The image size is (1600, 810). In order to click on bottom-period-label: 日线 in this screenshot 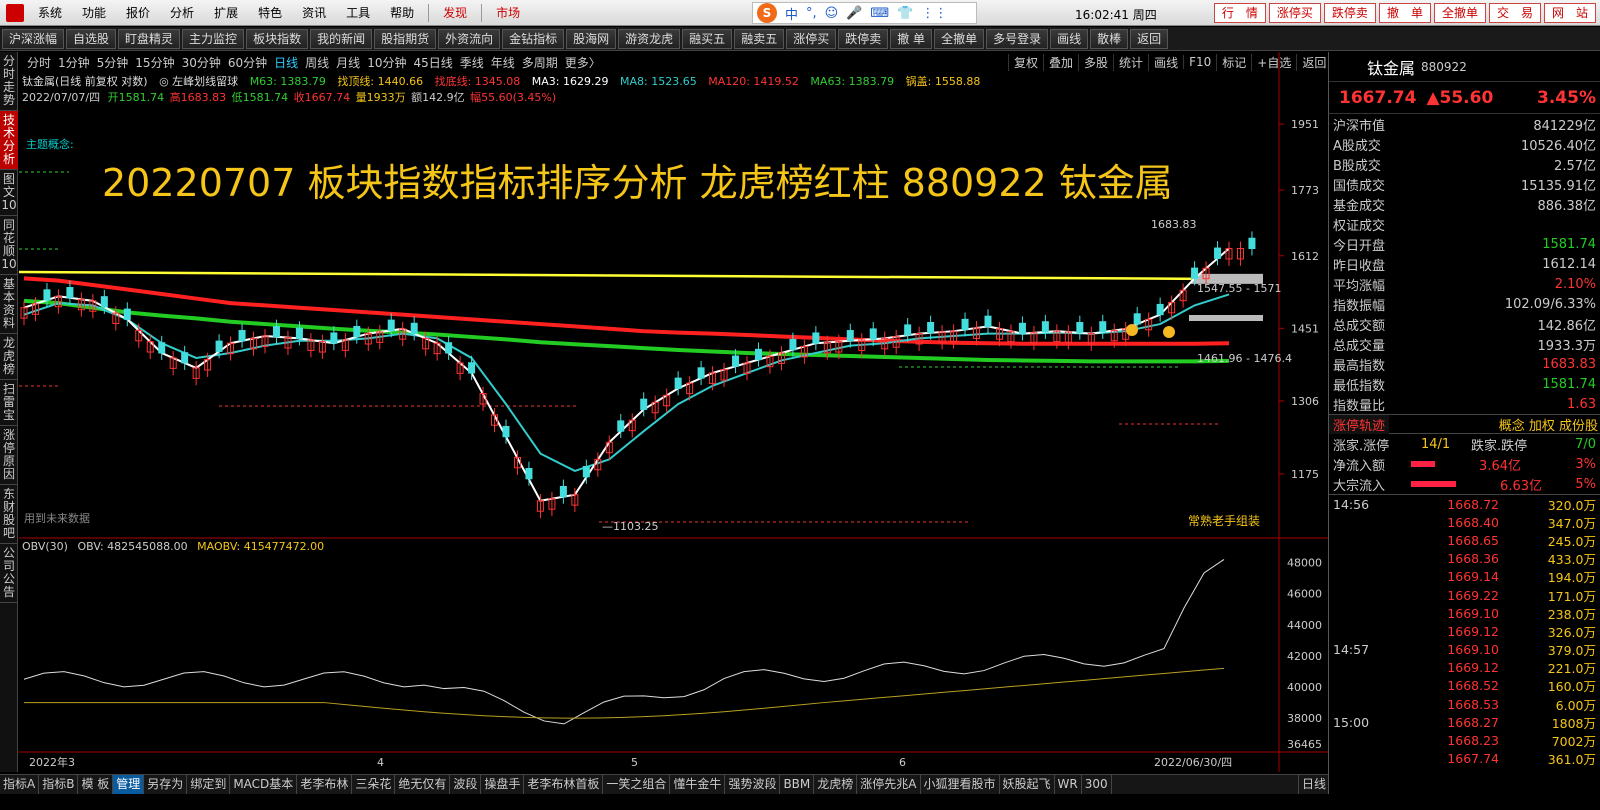, I will do `click(1313, 784)`.